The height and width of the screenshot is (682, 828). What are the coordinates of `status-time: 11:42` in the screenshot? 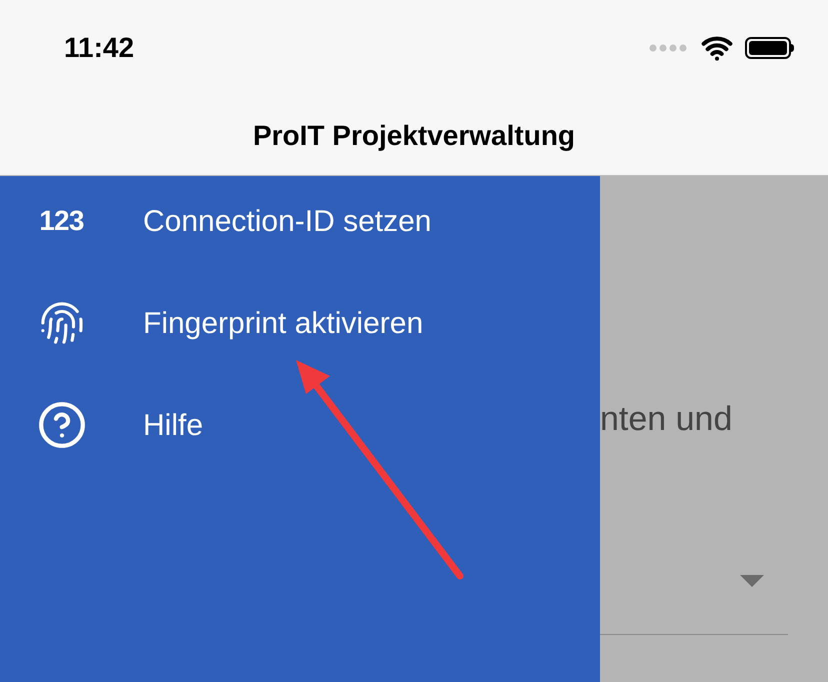 It's located at (99, 48).